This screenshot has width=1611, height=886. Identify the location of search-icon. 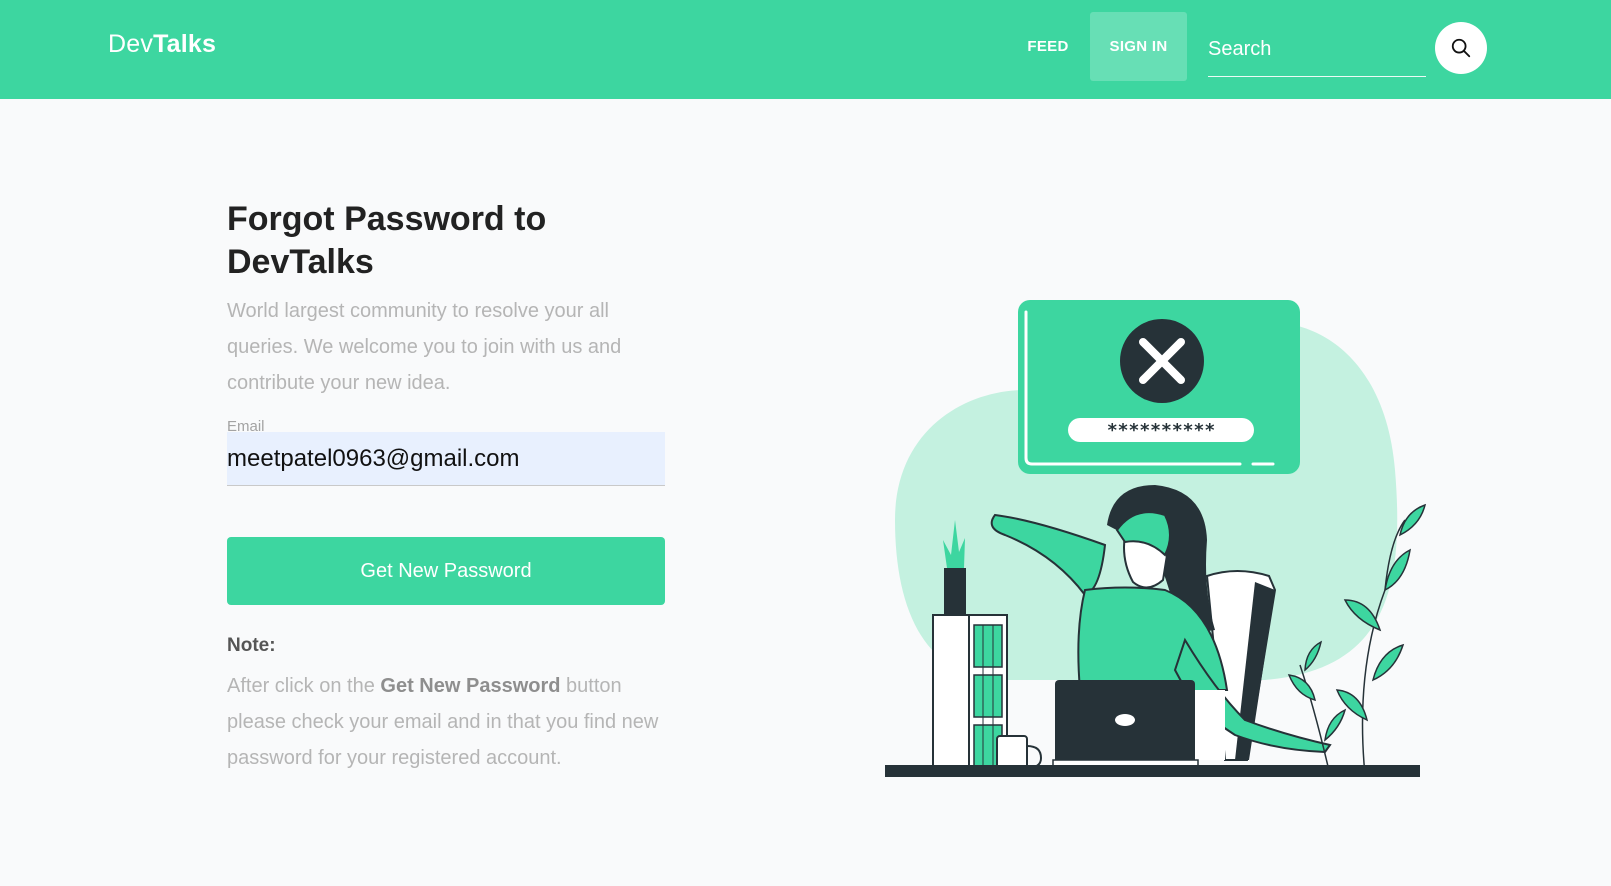
(1461, 48).